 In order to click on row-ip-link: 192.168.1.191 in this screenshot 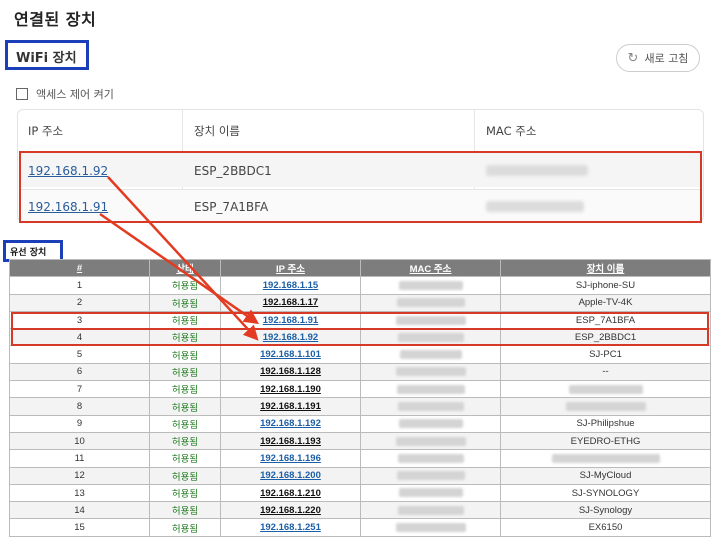, I will do `click(290, 406)`.